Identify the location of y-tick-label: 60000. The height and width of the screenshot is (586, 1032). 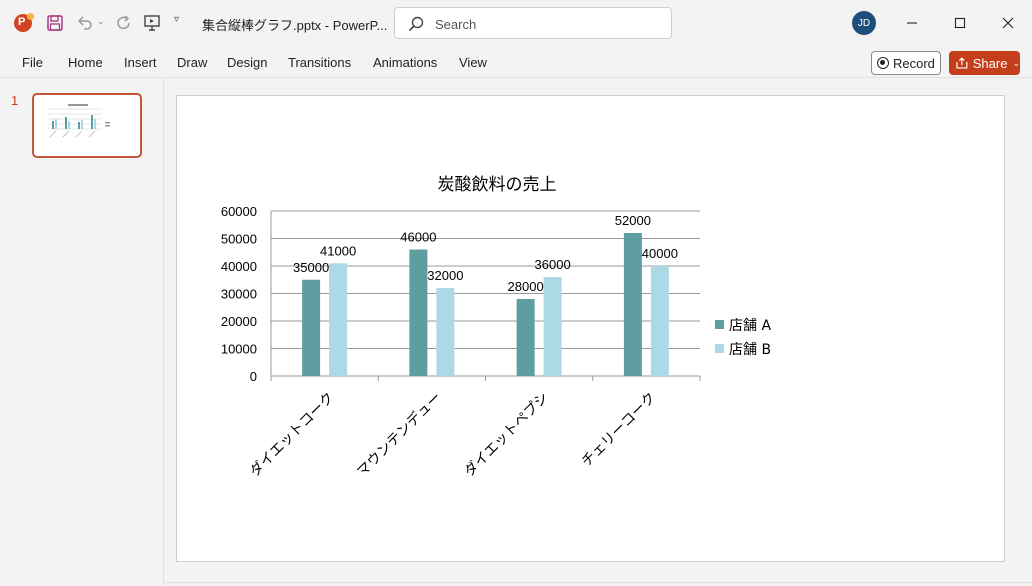
(239, 211).